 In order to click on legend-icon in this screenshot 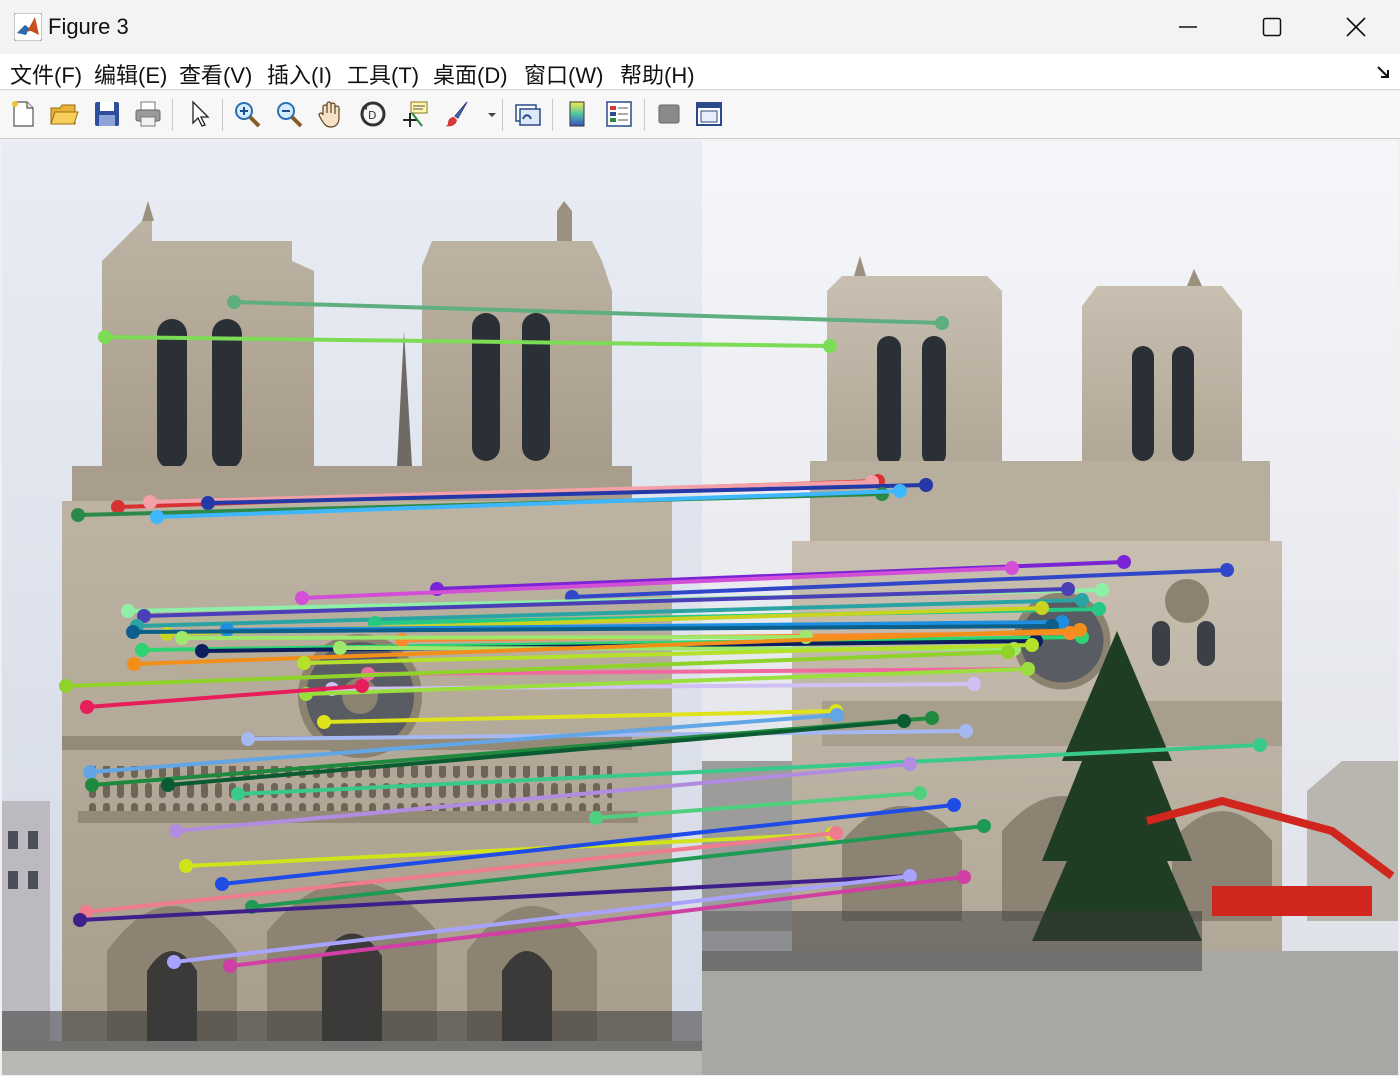, I will do `click(619, 114)`.